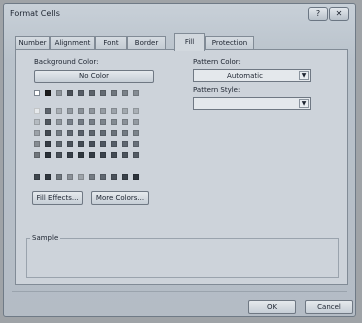  Describe the element at coordinates (217, 90) in the screenshot. I see `pattern-style-label: Pattern Style:` at that location.